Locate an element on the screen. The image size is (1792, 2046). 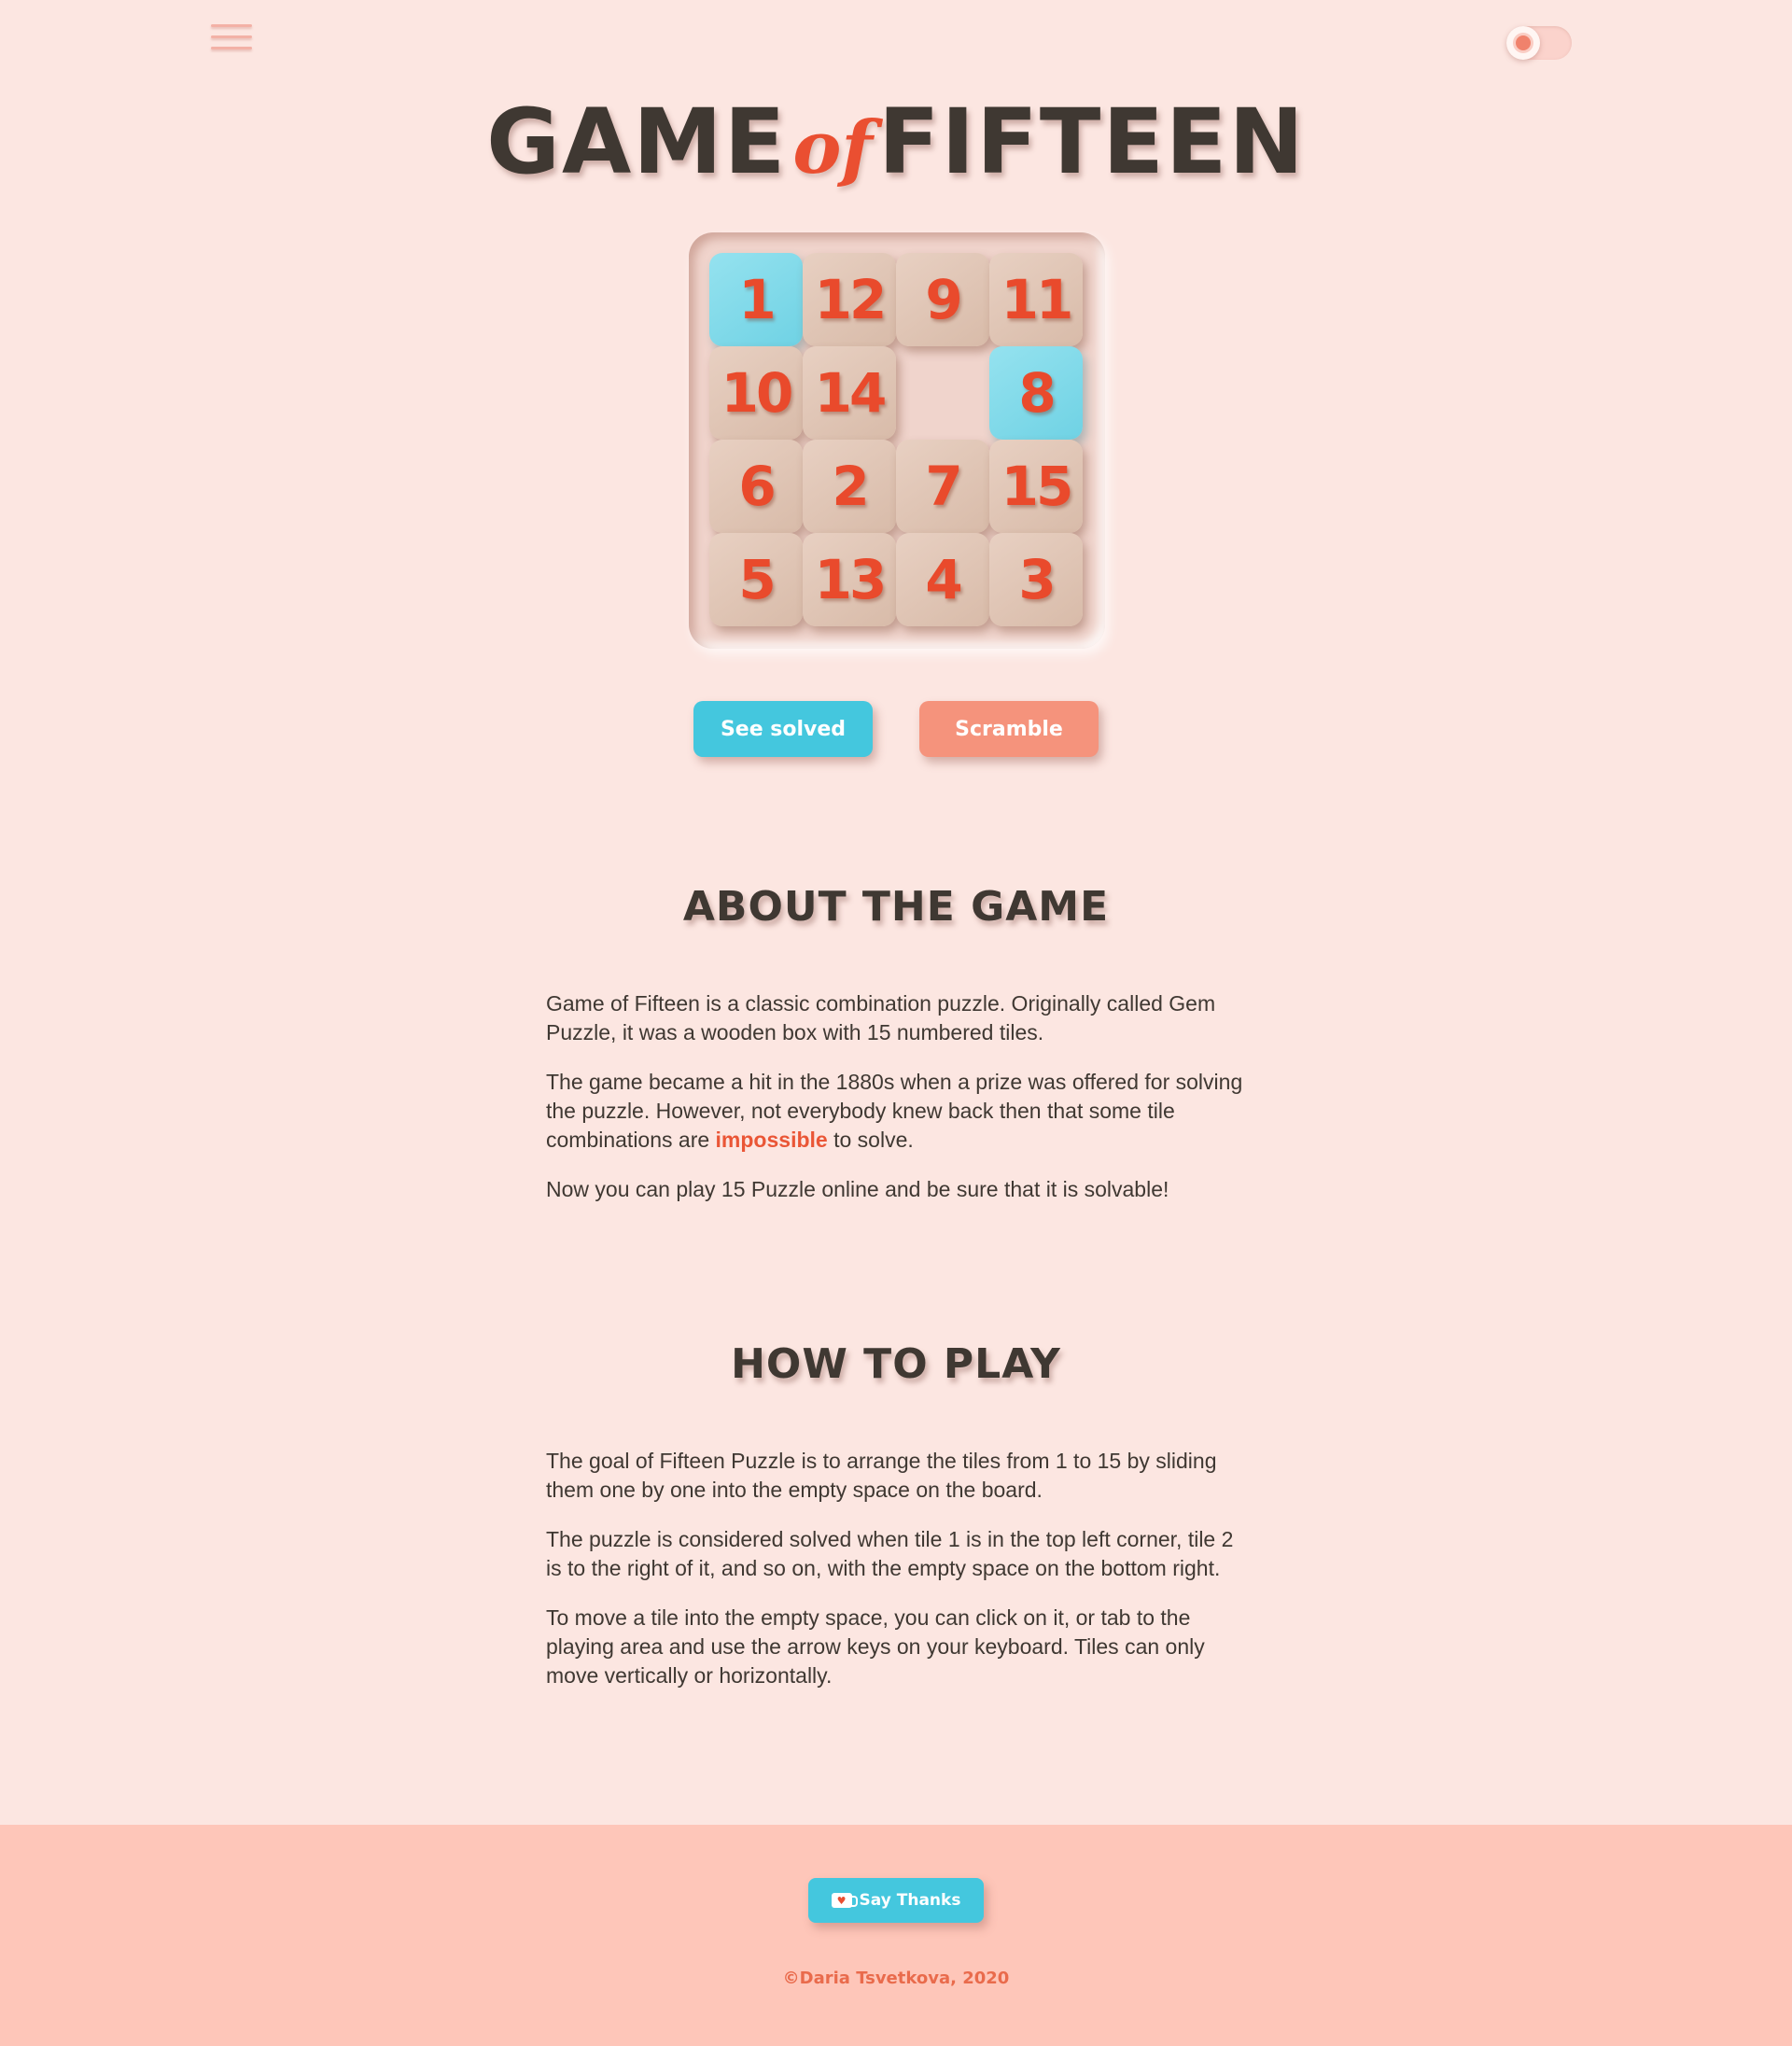
impossible-highlight: impossible is located at coordinates (771, 1140).